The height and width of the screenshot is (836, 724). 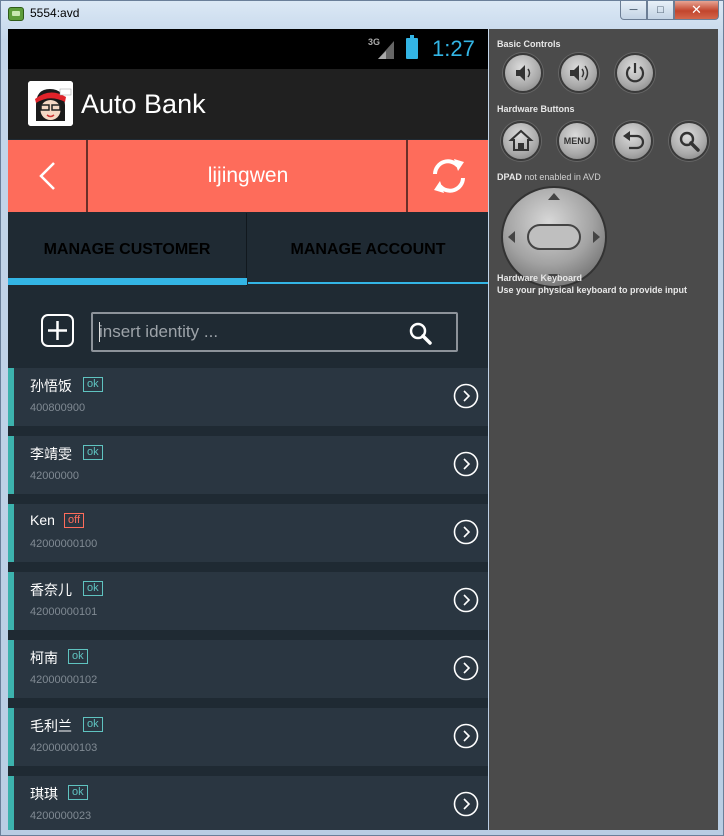 What do you see at coordinates (453, 48) in the screenshot?
I see `status-clock: 1:27` at bounding box center [453, 48].